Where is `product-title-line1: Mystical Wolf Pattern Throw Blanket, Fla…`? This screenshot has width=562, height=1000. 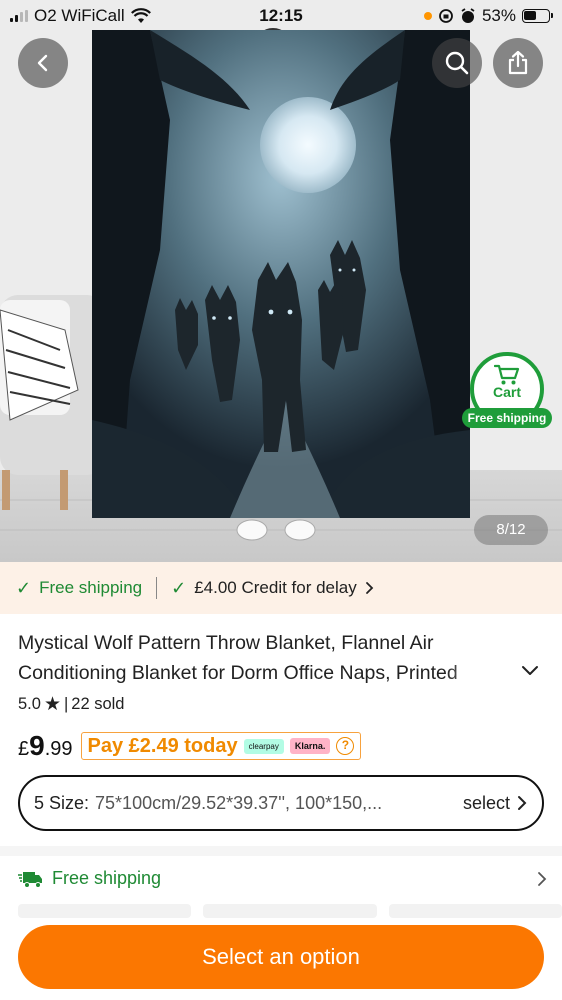
product-title-line1: Mystical Wolf Pattern Throw Blanket, Fla… is located at coordinates (226, 643).